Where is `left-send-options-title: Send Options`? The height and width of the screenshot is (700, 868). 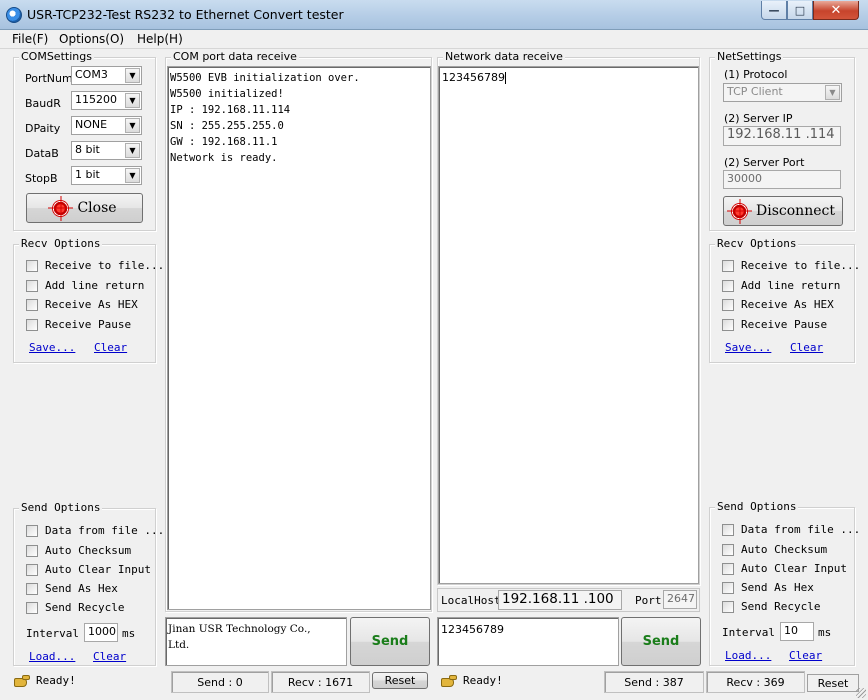
left-send-options-title: Send Options is located at coordinates (61, 508).